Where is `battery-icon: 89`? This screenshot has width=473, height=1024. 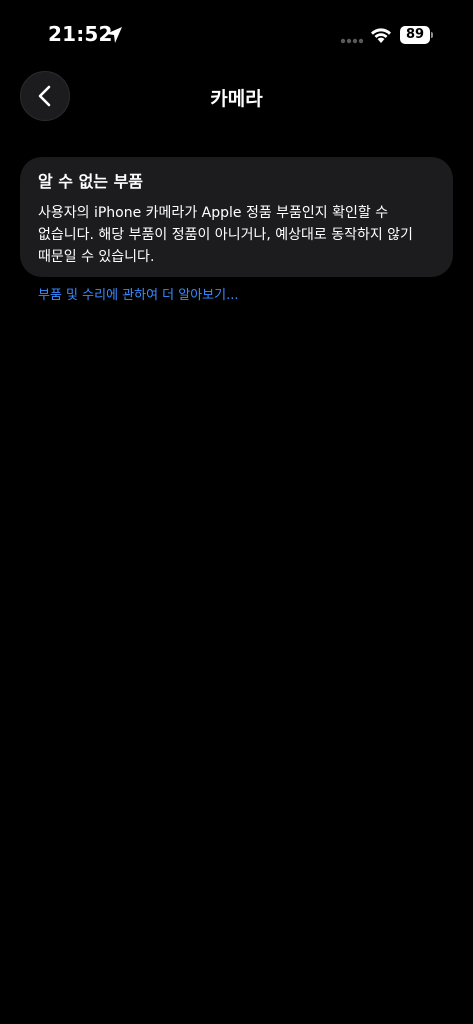 battery-icon: 89 is located at coordinates (415, 35).